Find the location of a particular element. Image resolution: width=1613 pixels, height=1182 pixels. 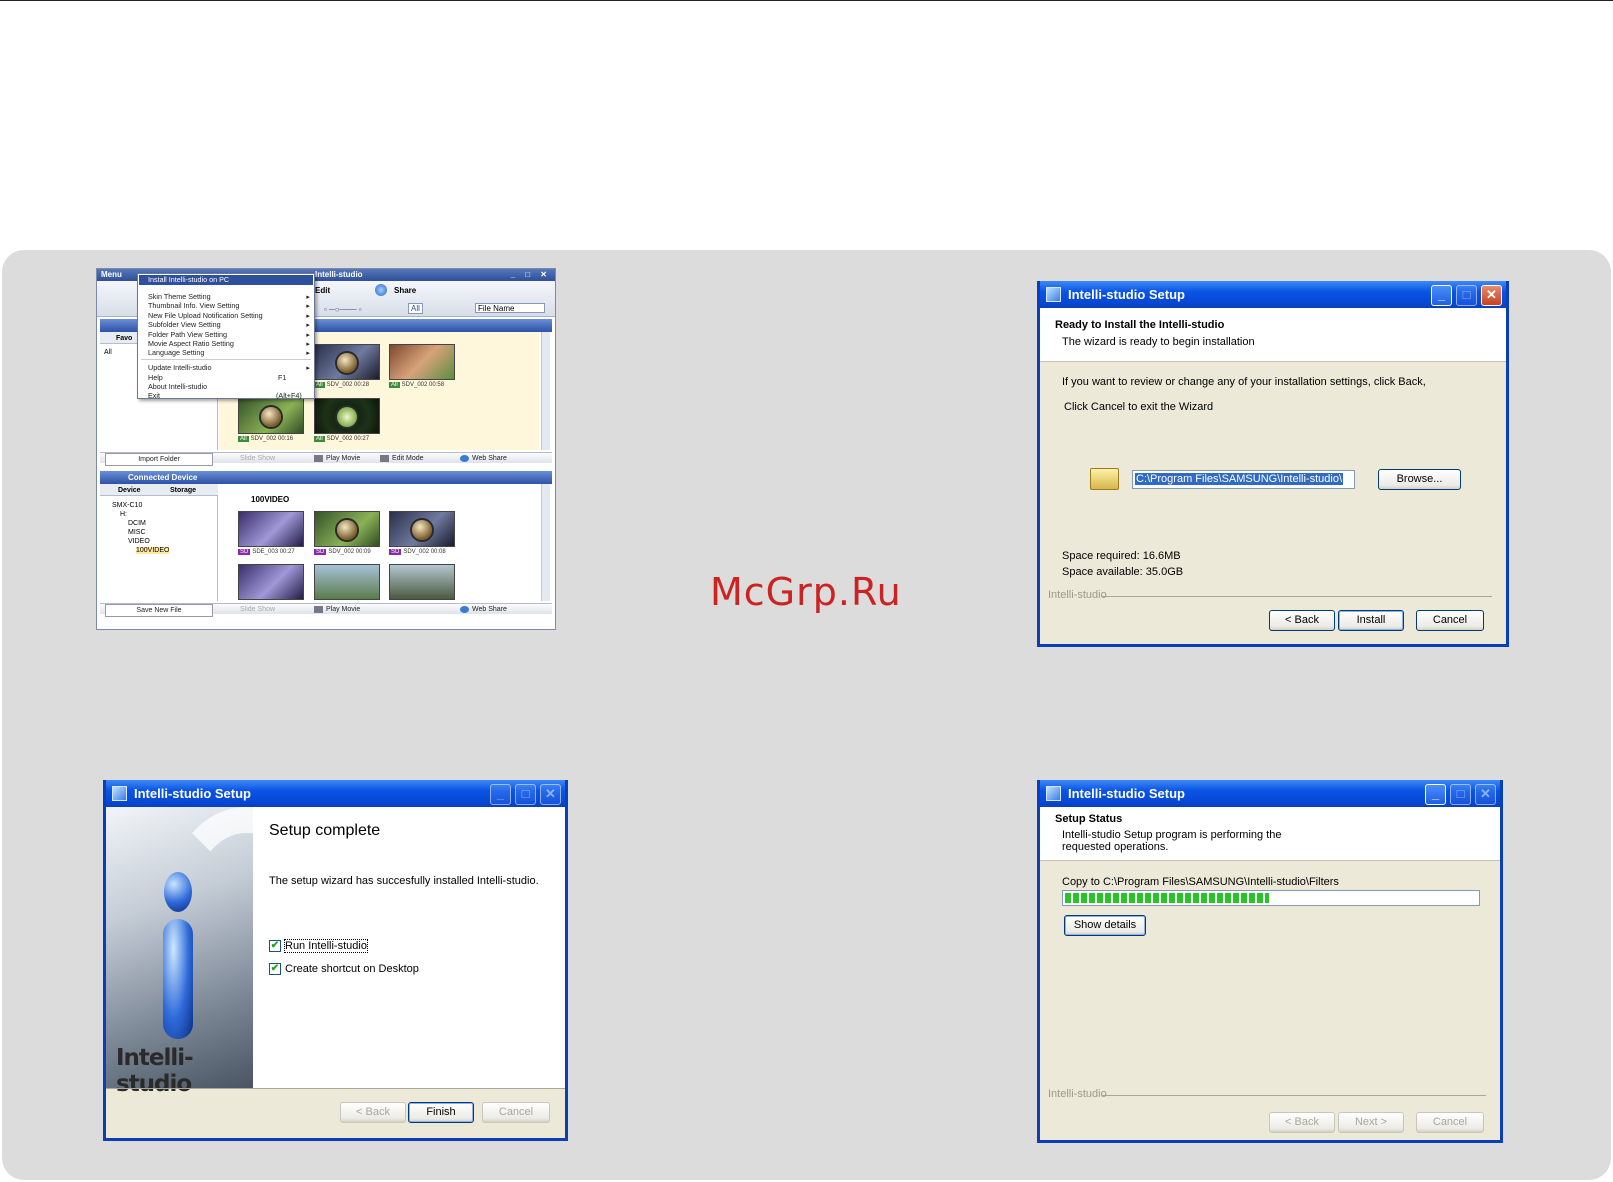

tree-item-drive: H: is located at coordinates (123, 514).